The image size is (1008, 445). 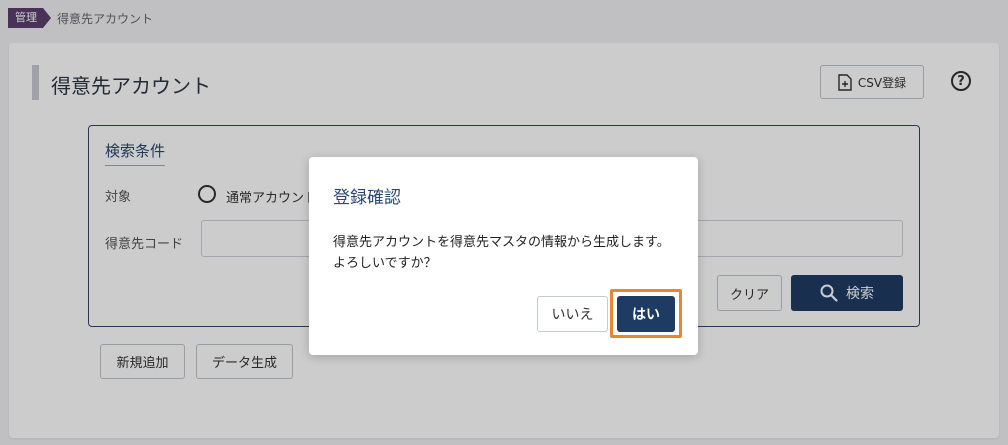 What do you see at coordinates (508, 253) in the screenshot?
I see `dialog-message: 得意先アカウントを得意先マスタの情報から生成します。 よろしいですか？` at bounding box center [508, 253].